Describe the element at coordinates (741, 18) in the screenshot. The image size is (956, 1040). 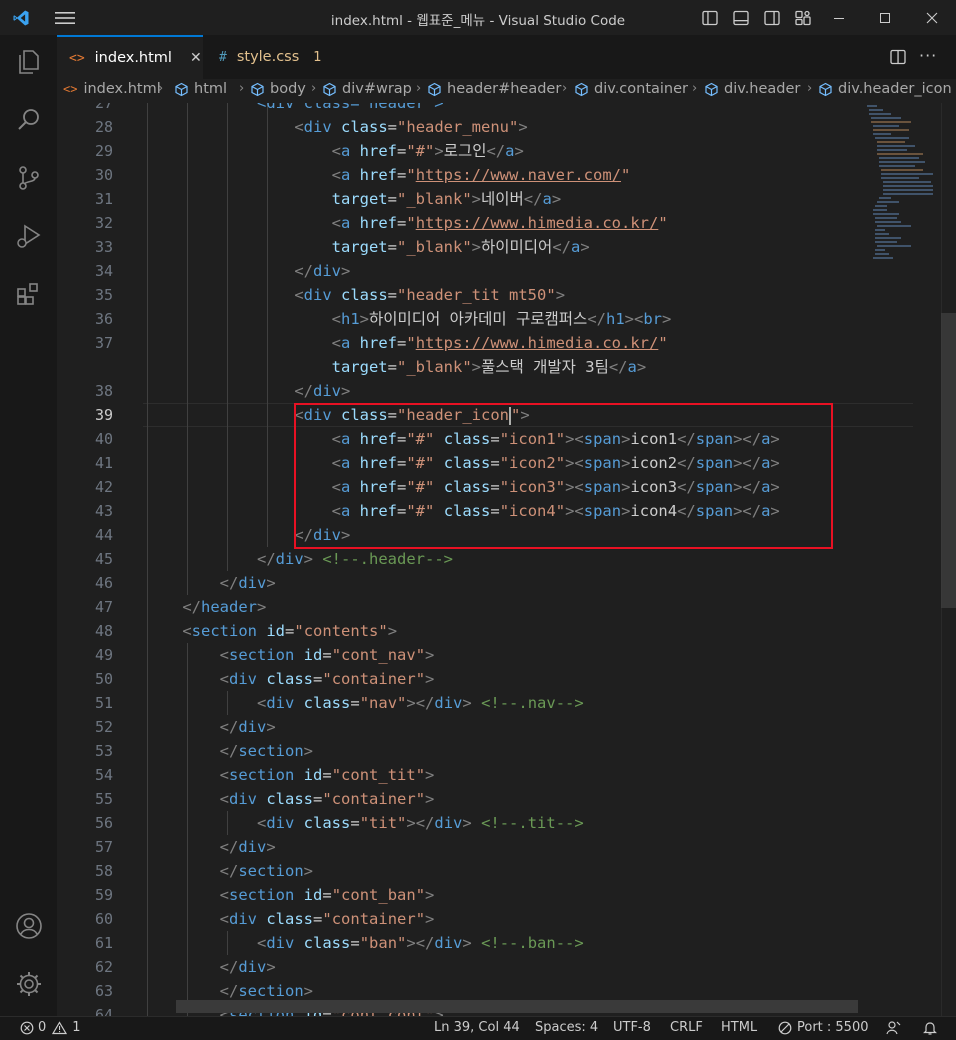
I see `toggle-panel-icon` at that location.